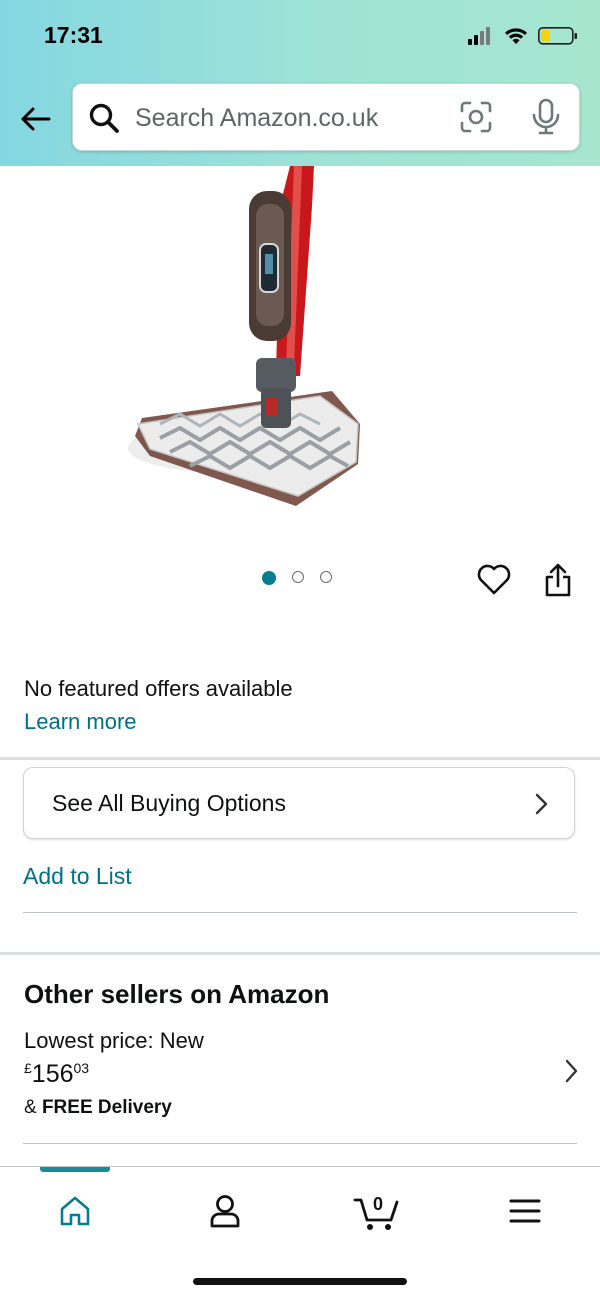  What do you see at coordinates (546, 117) in the screenshot?
I see `microphone-icon` at bounding box center [546, 117].